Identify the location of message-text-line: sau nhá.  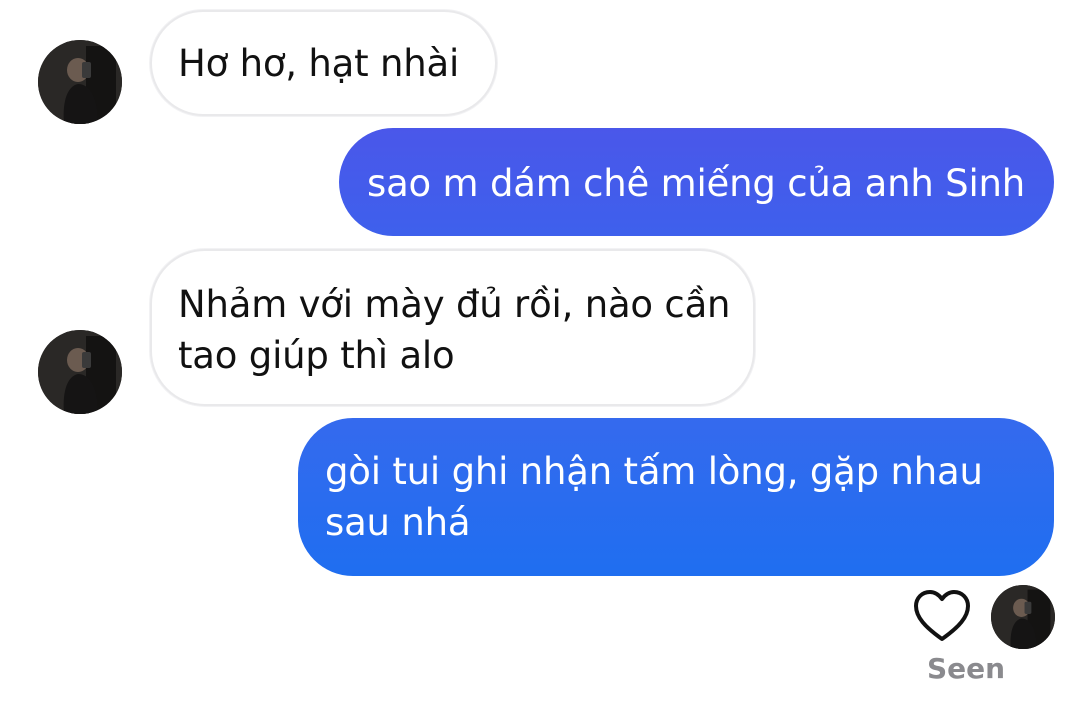
(398, 522).